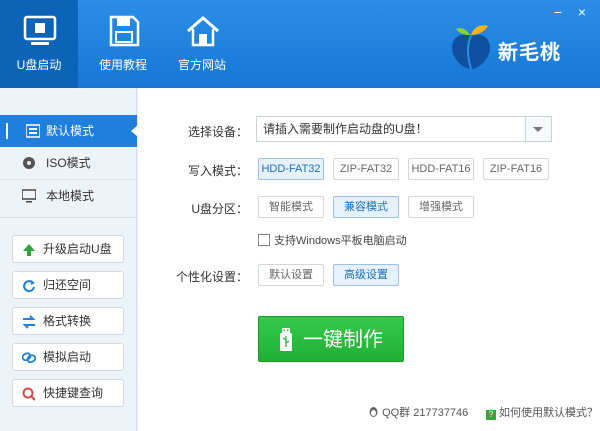 Image resolution: width=600 pixels, height=431 pixels. I want to click on tablet-boot-label: 支持Windows平板电脑启动, so click(340, 241).